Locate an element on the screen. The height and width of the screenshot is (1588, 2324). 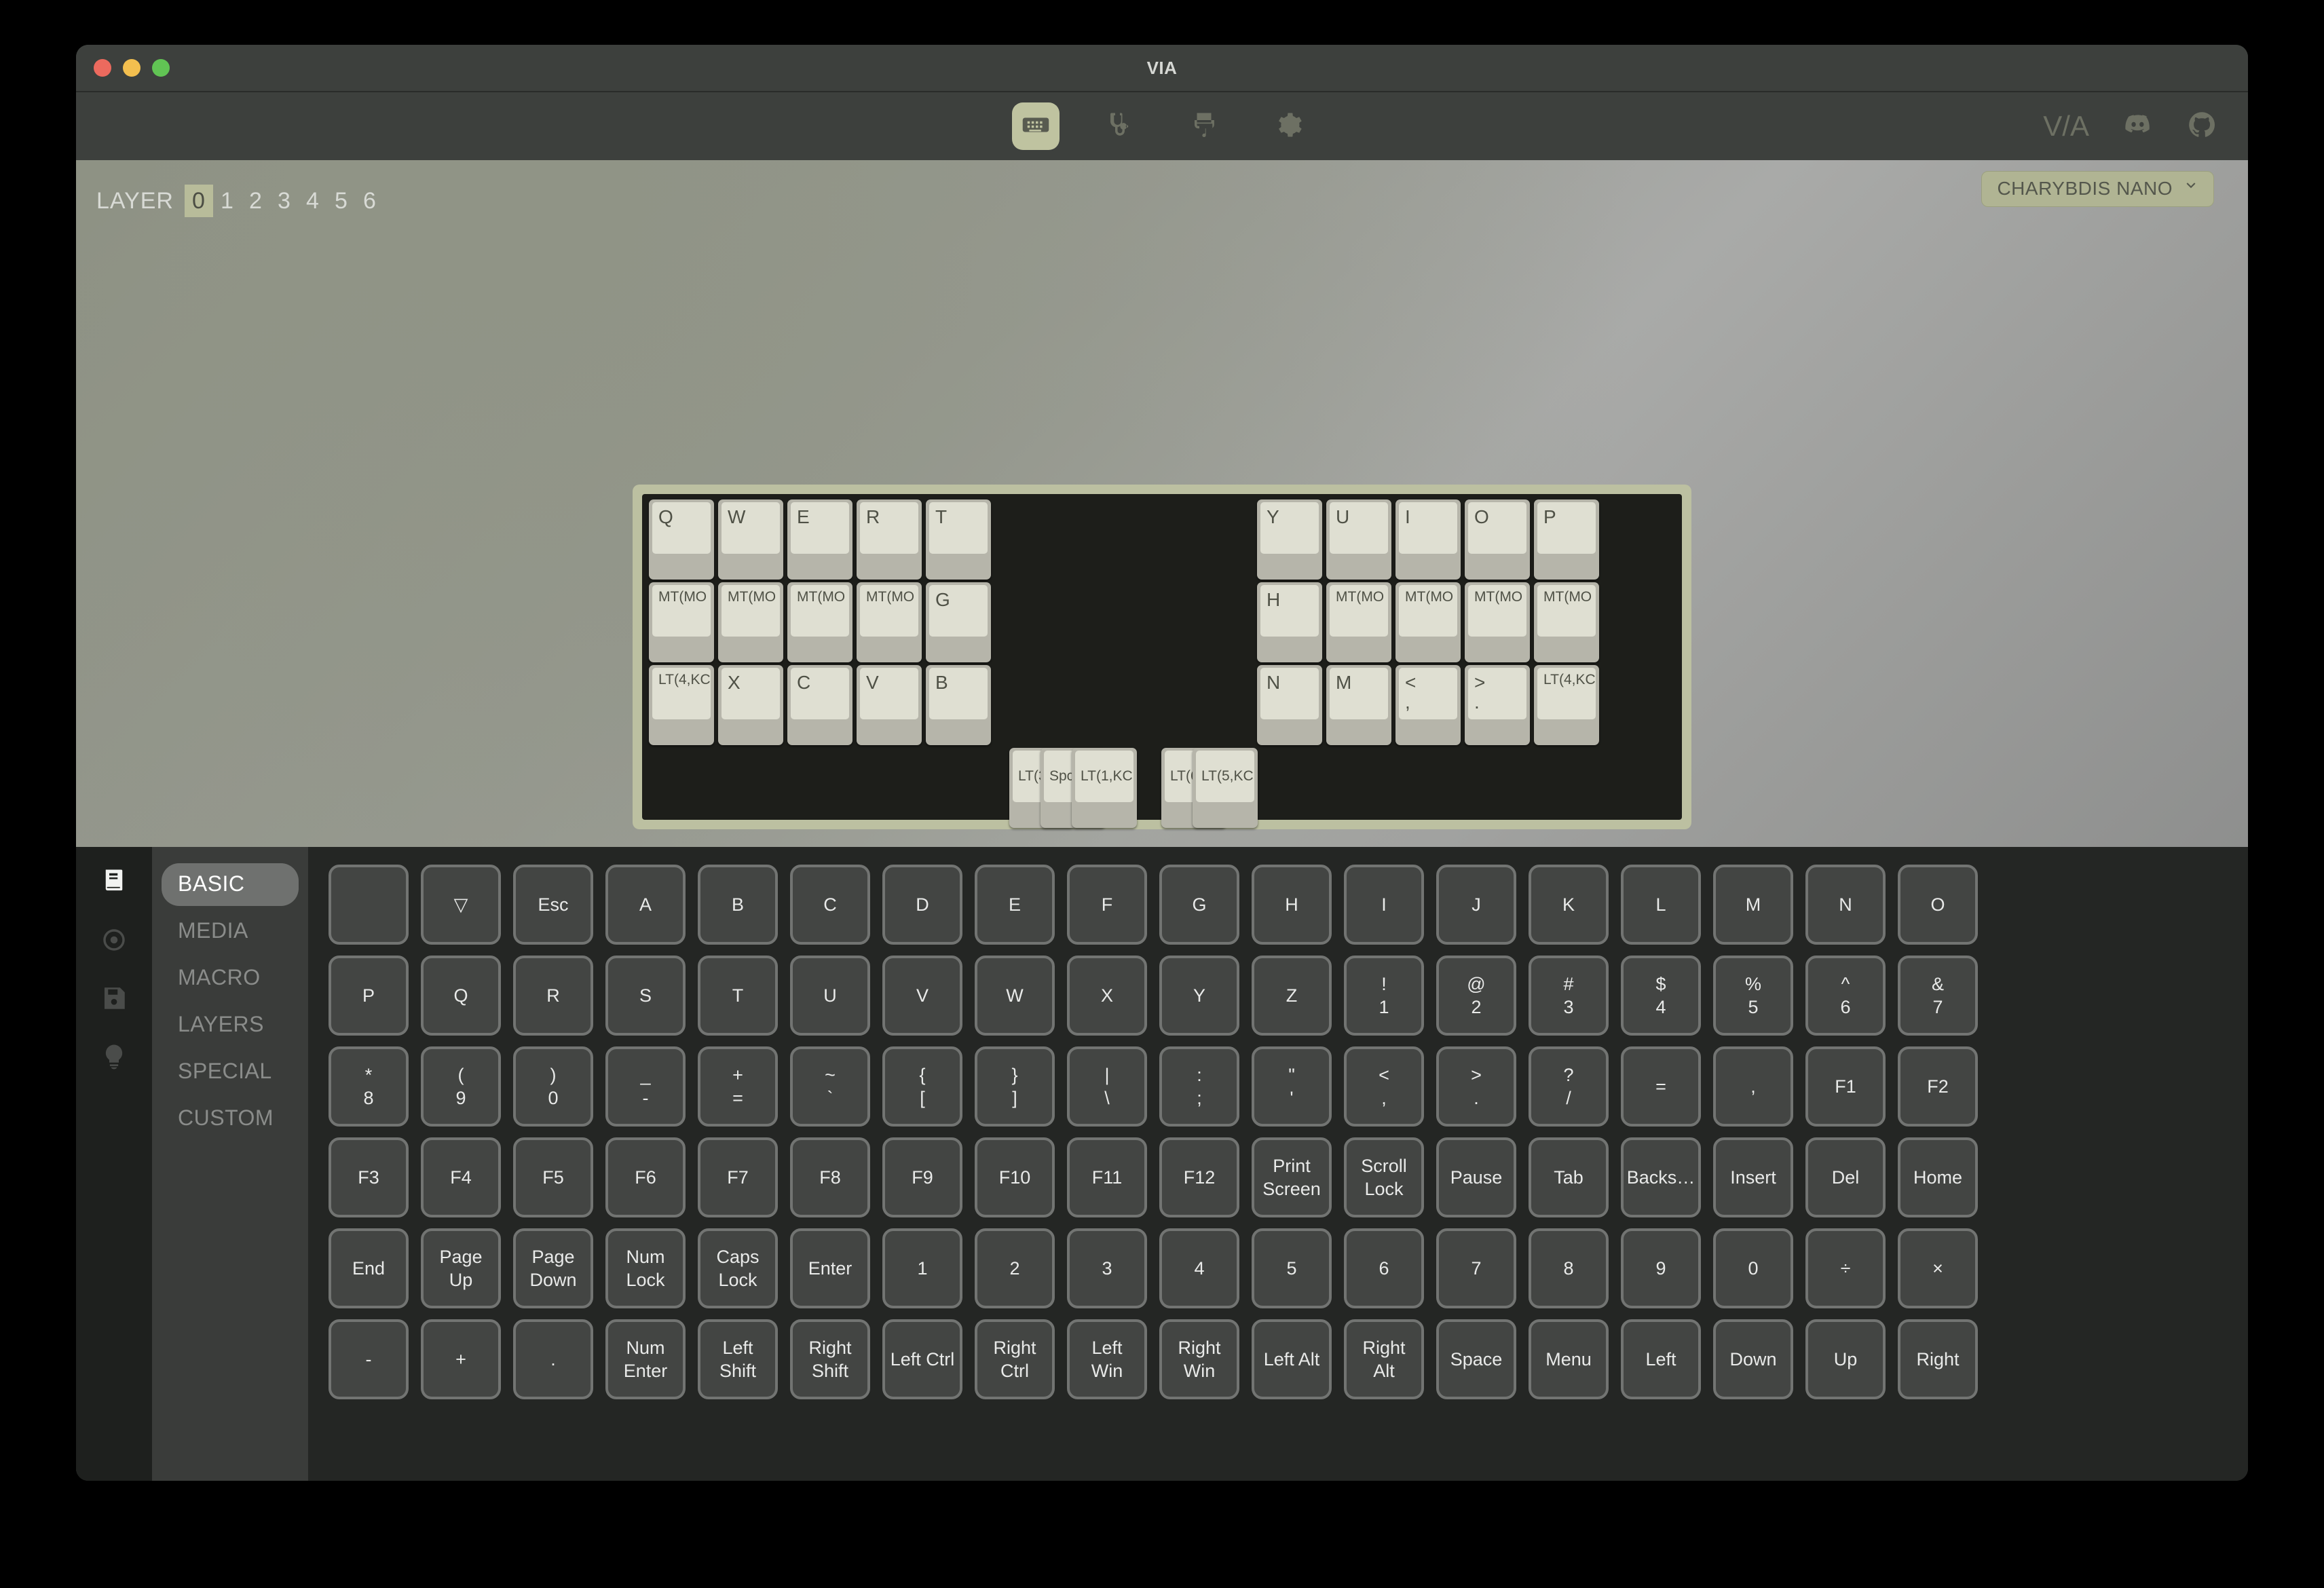
keycode-button: 7 is located at coordinates (1476, 1268).